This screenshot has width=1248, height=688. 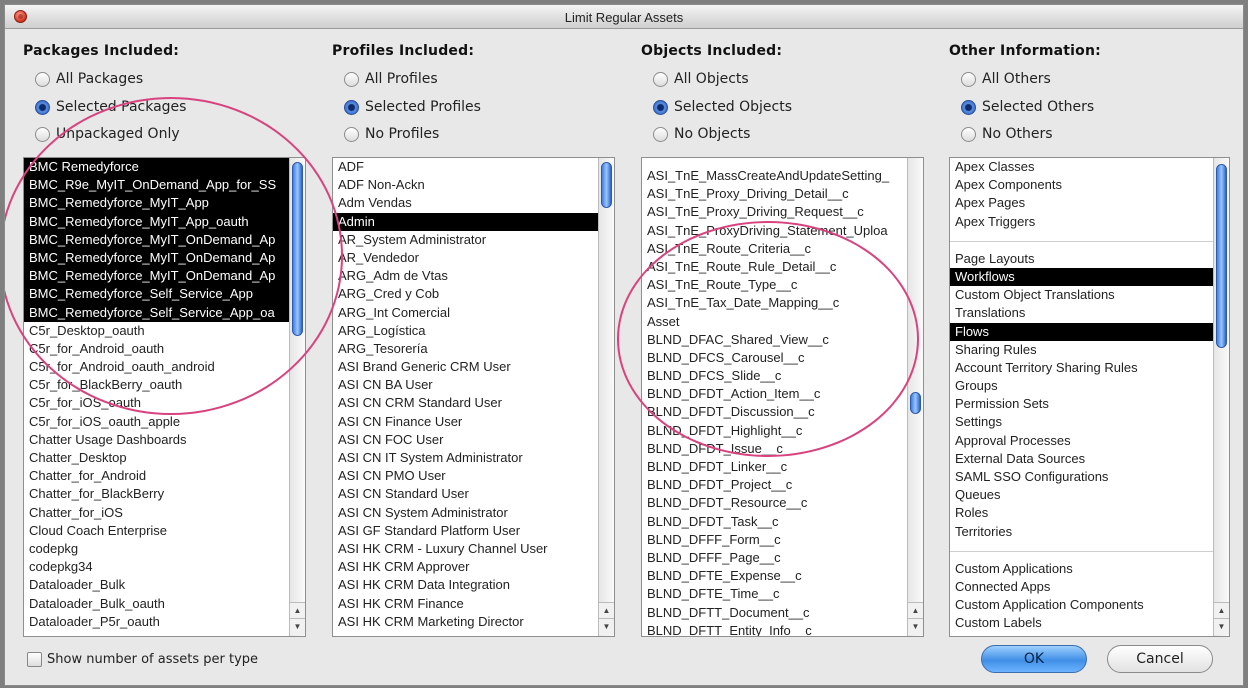 I want to click on list-item: Approval Processes, so click(x=1081, y=441).